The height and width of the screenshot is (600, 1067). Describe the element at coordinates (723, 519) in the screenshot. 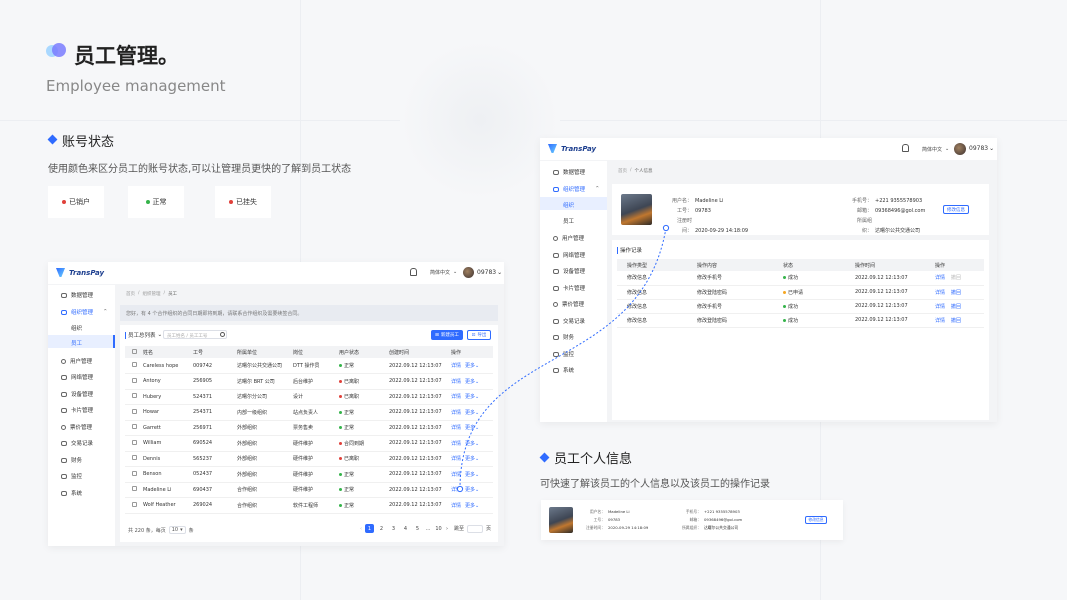

I see `email-value: 09368496@gol.com` at that location.